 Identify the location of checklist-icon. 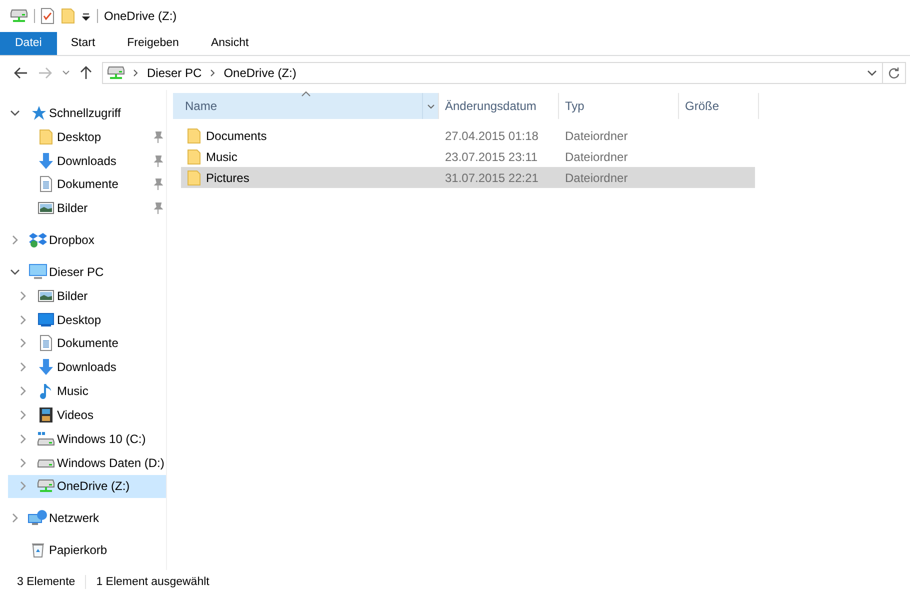
(48, 16).